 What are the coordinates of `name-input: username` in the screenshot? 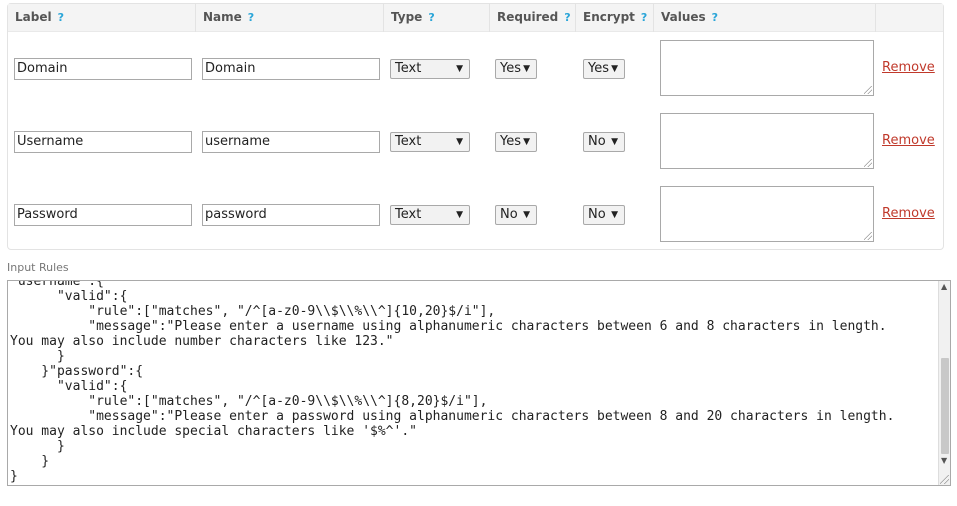 It's located at (291, 142).